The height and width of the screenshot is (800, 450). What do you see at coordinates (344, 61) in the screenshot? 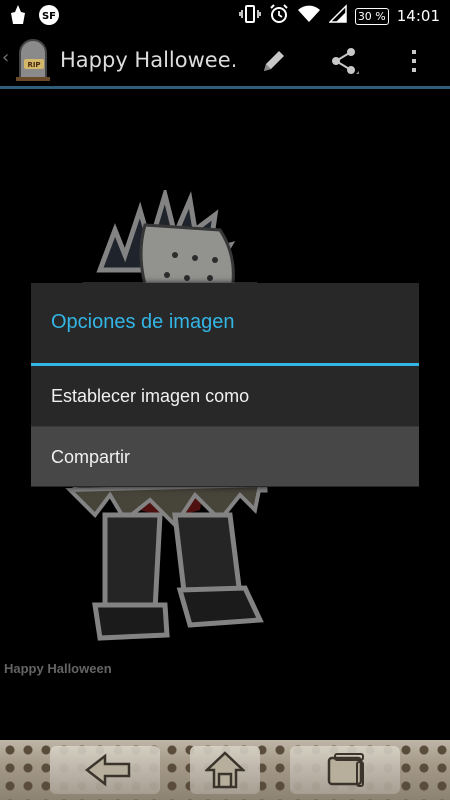
I see `share-icon` at bounding box center [344, 61].